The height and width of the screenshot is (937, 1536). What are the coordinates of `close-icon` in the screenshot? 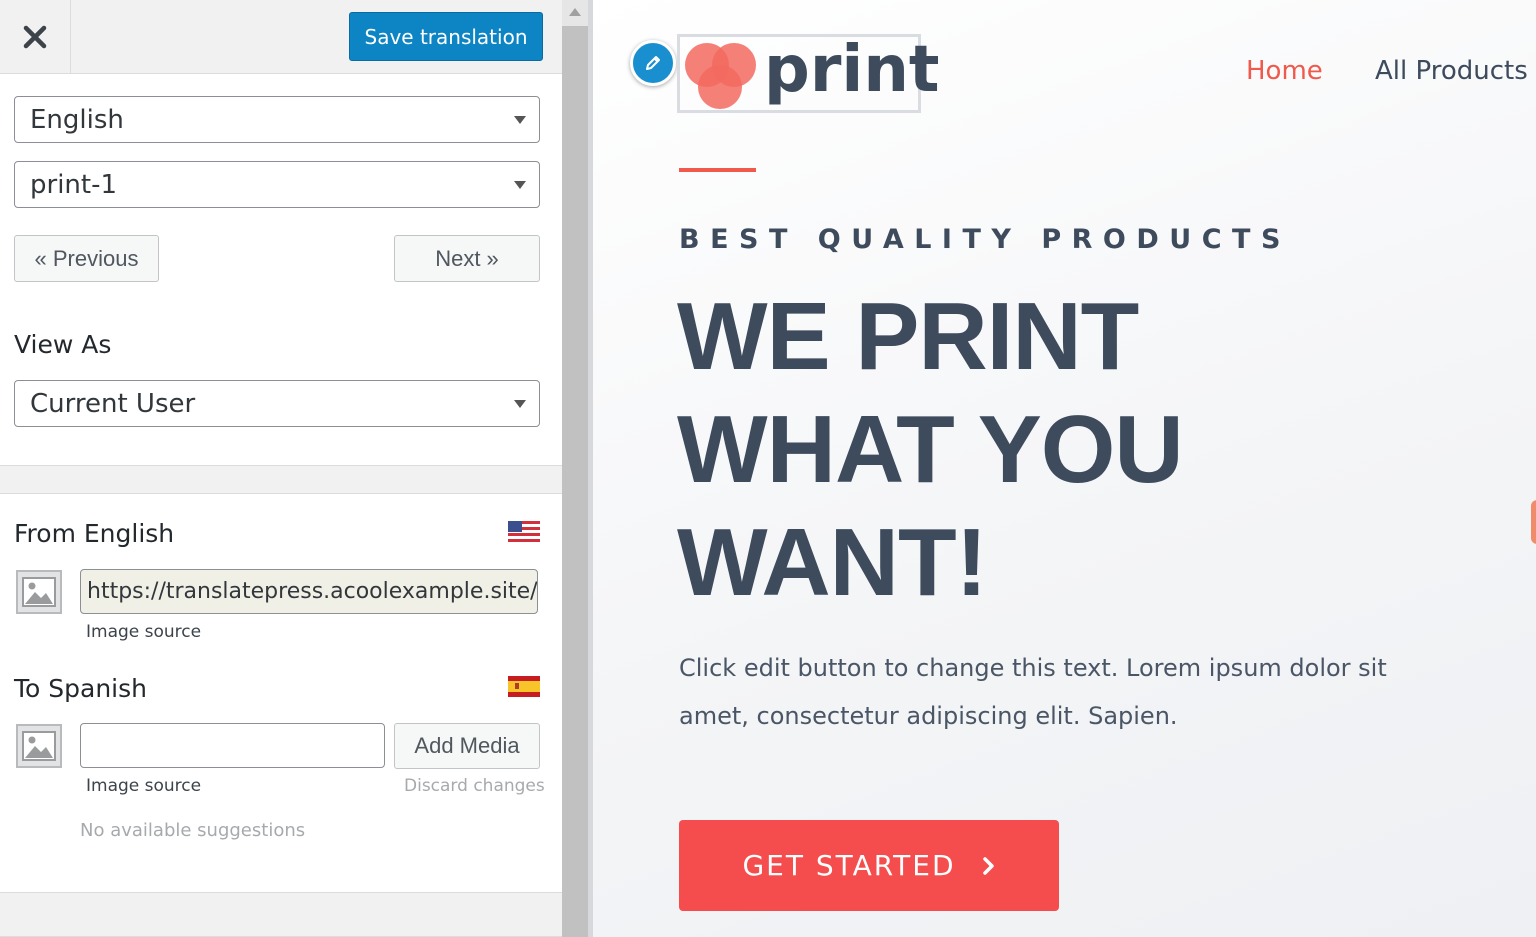 It's located at (35, 37).